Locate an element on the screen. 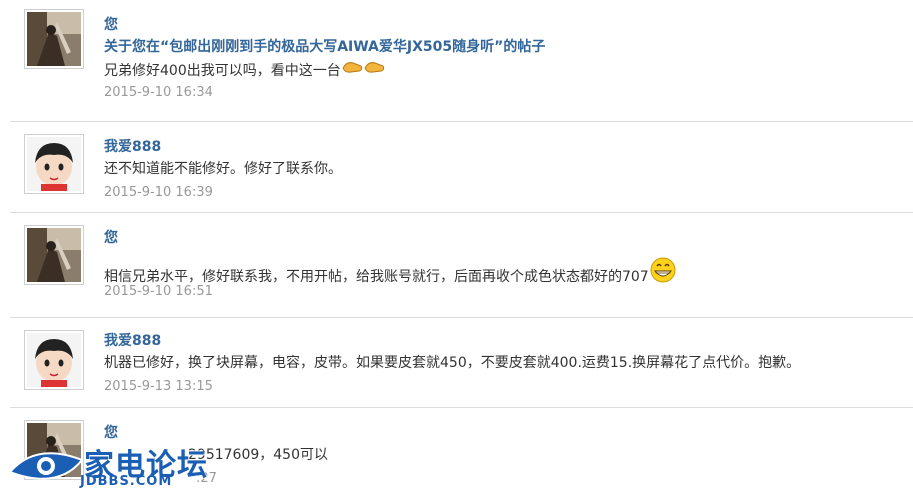  message-body: 兄弟修好400出我可以吗，看中这一台 is located at coordinates (222, 71).